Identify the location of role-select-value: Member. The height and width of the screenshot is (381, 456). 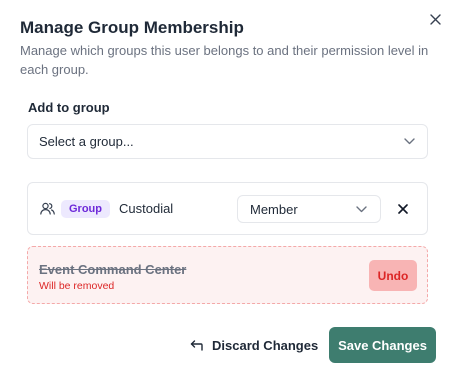
(274, 209).